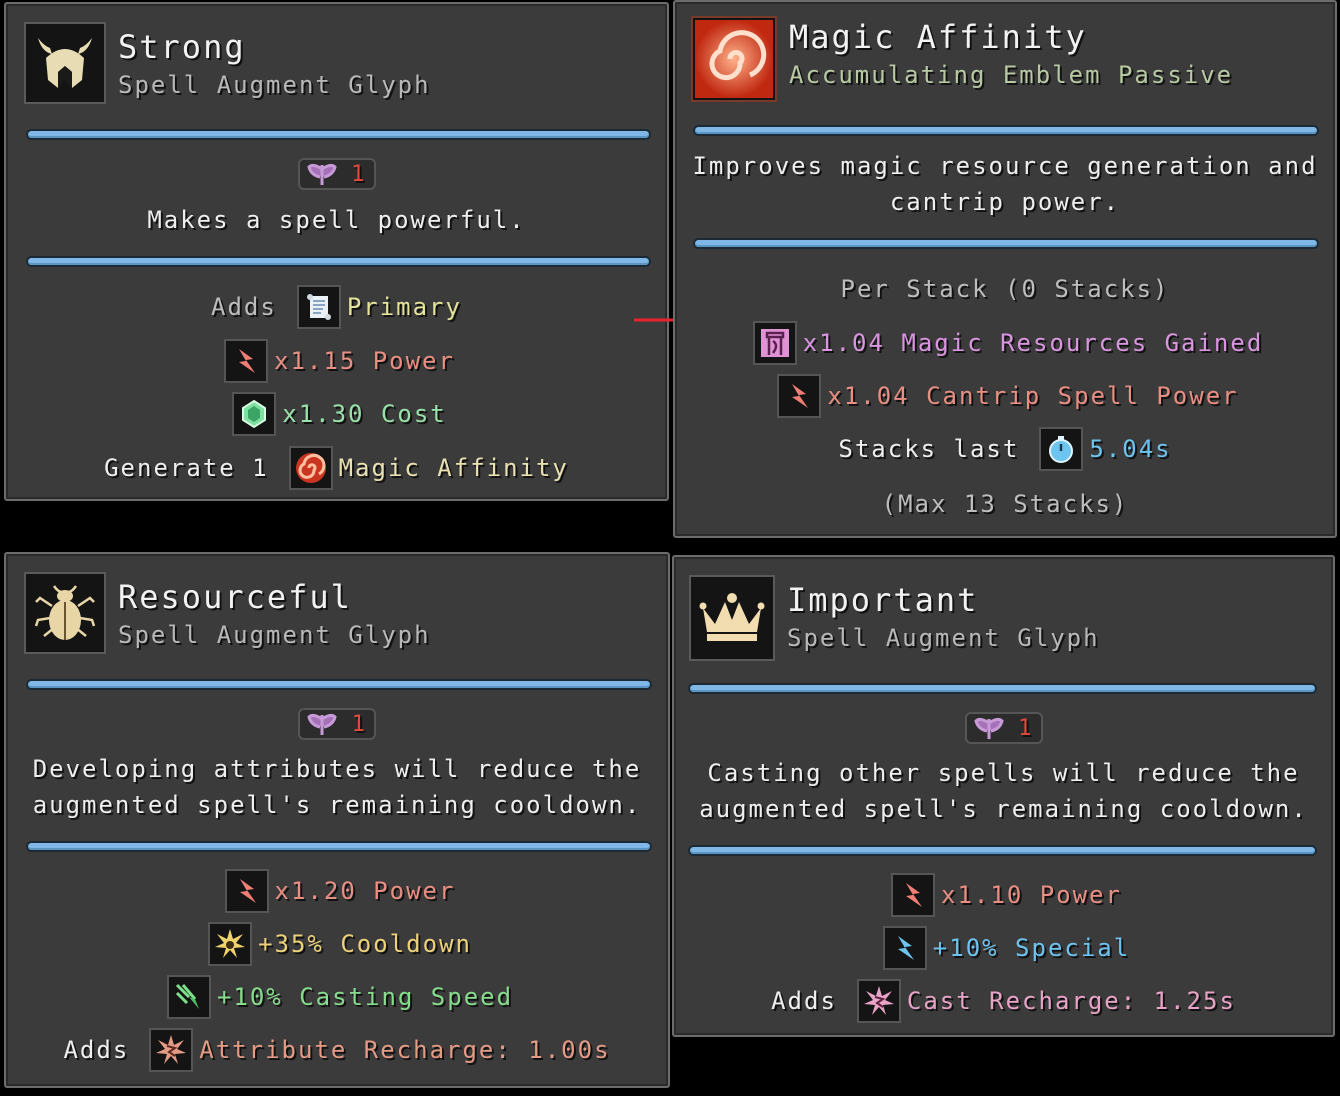 The height and width of the screenshot is (1096, 1340). Describe the element at coordinates (186, 468) in the screenshot. I see `generate-label: Generate 1` at that location.